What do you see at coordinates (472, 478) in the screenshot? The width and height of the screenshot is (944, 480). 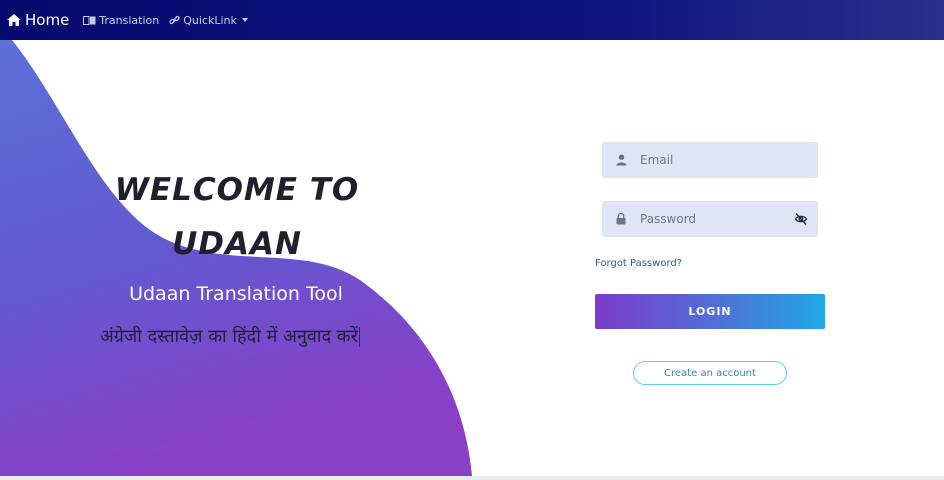 I see `bottom-divider` at bounding box center [472, 478].